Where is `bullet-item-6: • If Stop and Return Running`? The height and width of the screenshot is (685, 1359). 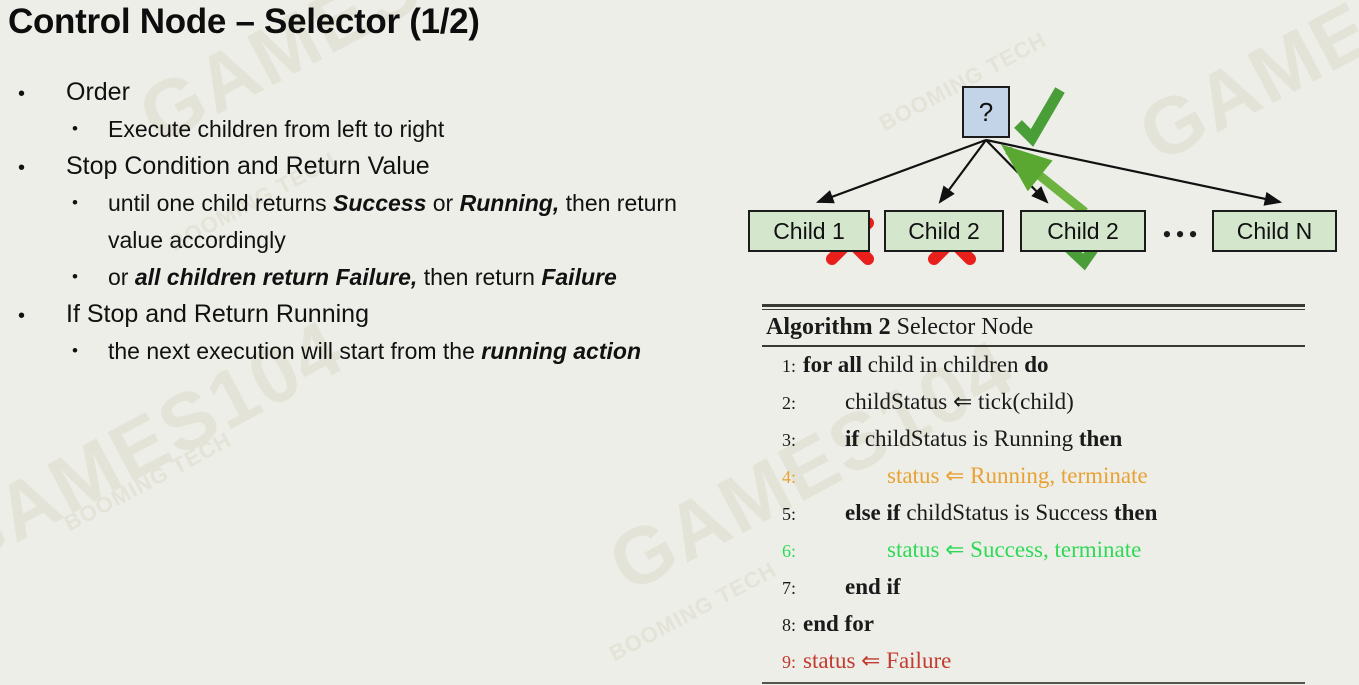 bullet-item-6: • If Stop and Return Running is located at coordinates (379, 314).